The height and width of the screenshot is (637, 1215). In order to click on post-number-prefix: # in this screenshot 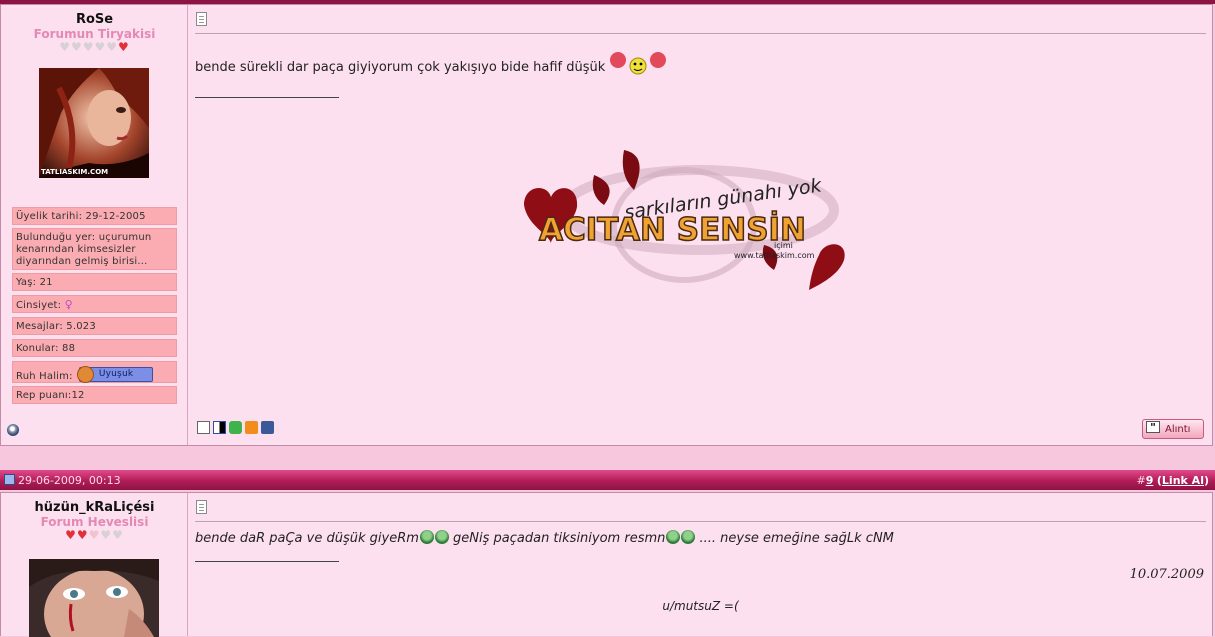, I will do `click(1141, 480)`.